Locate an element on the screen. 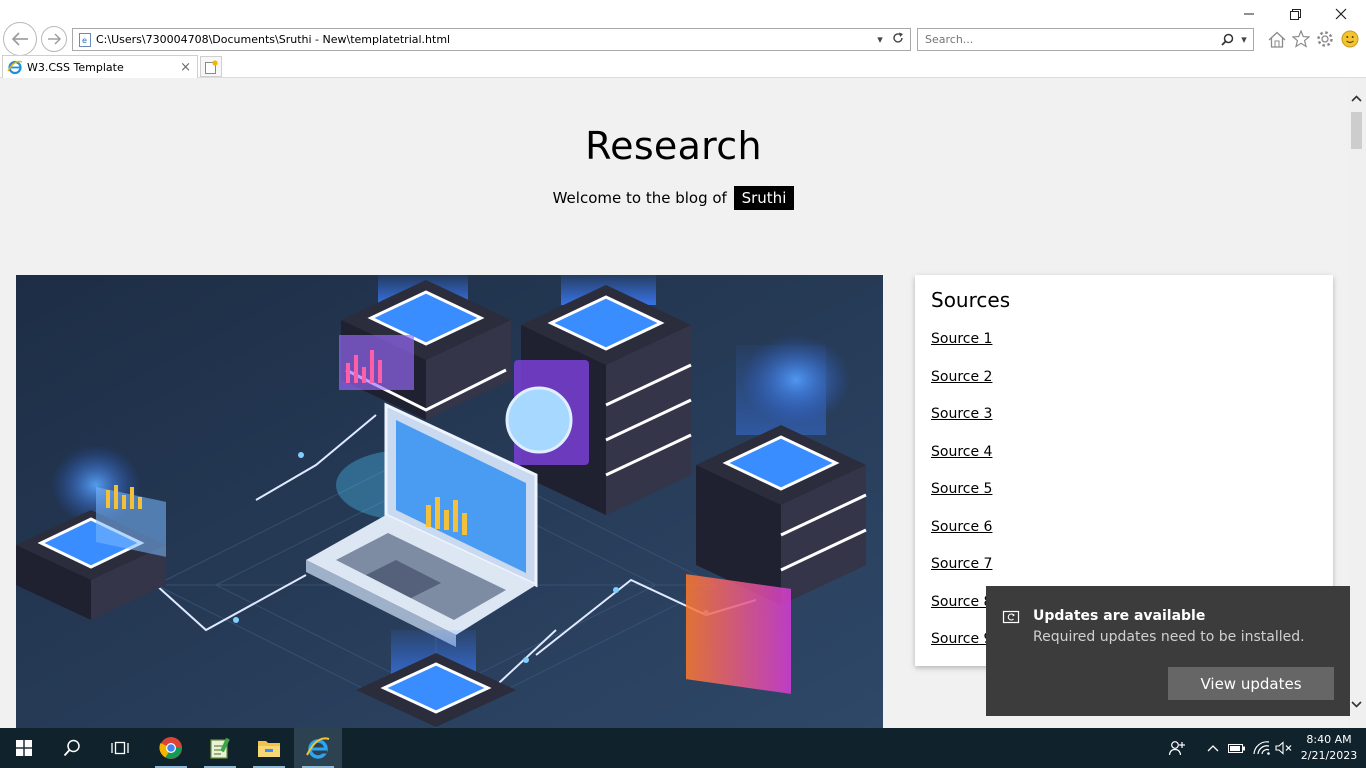  clock-date: 2/21/2023 is located at coordinates (1329, 755).